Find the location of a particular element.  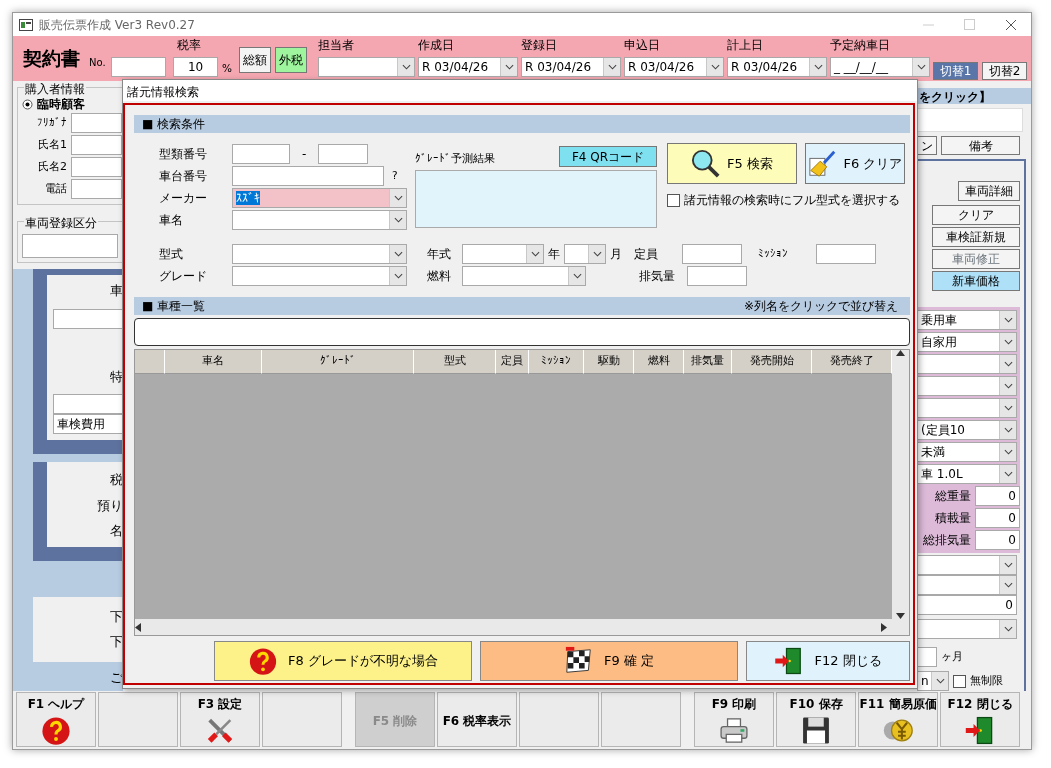

radio-button is located at coordinates (27, 104).